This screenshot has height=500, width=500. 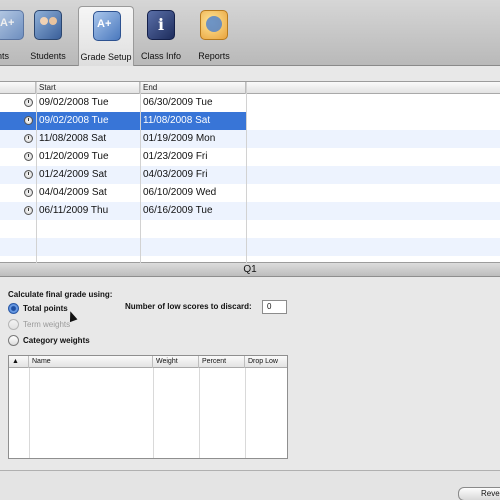 I want to click on reports-icon, so click(x=214, y=25).